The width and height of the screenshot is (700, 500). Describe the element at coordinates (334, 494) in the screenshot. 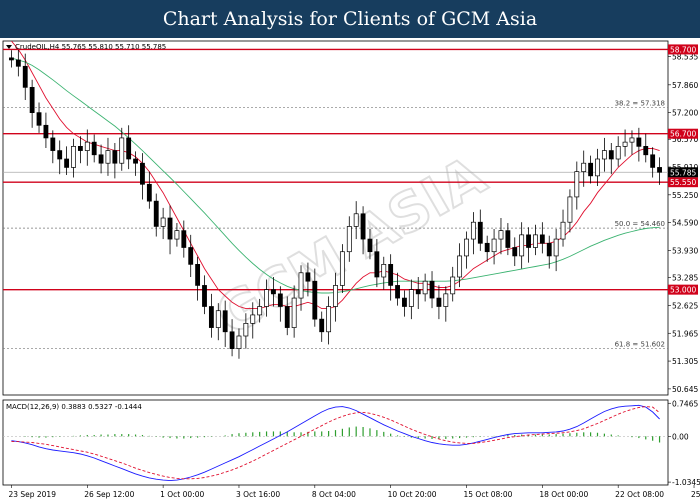

I see `x-tick-label: 8 Oct 04:00` at that location.